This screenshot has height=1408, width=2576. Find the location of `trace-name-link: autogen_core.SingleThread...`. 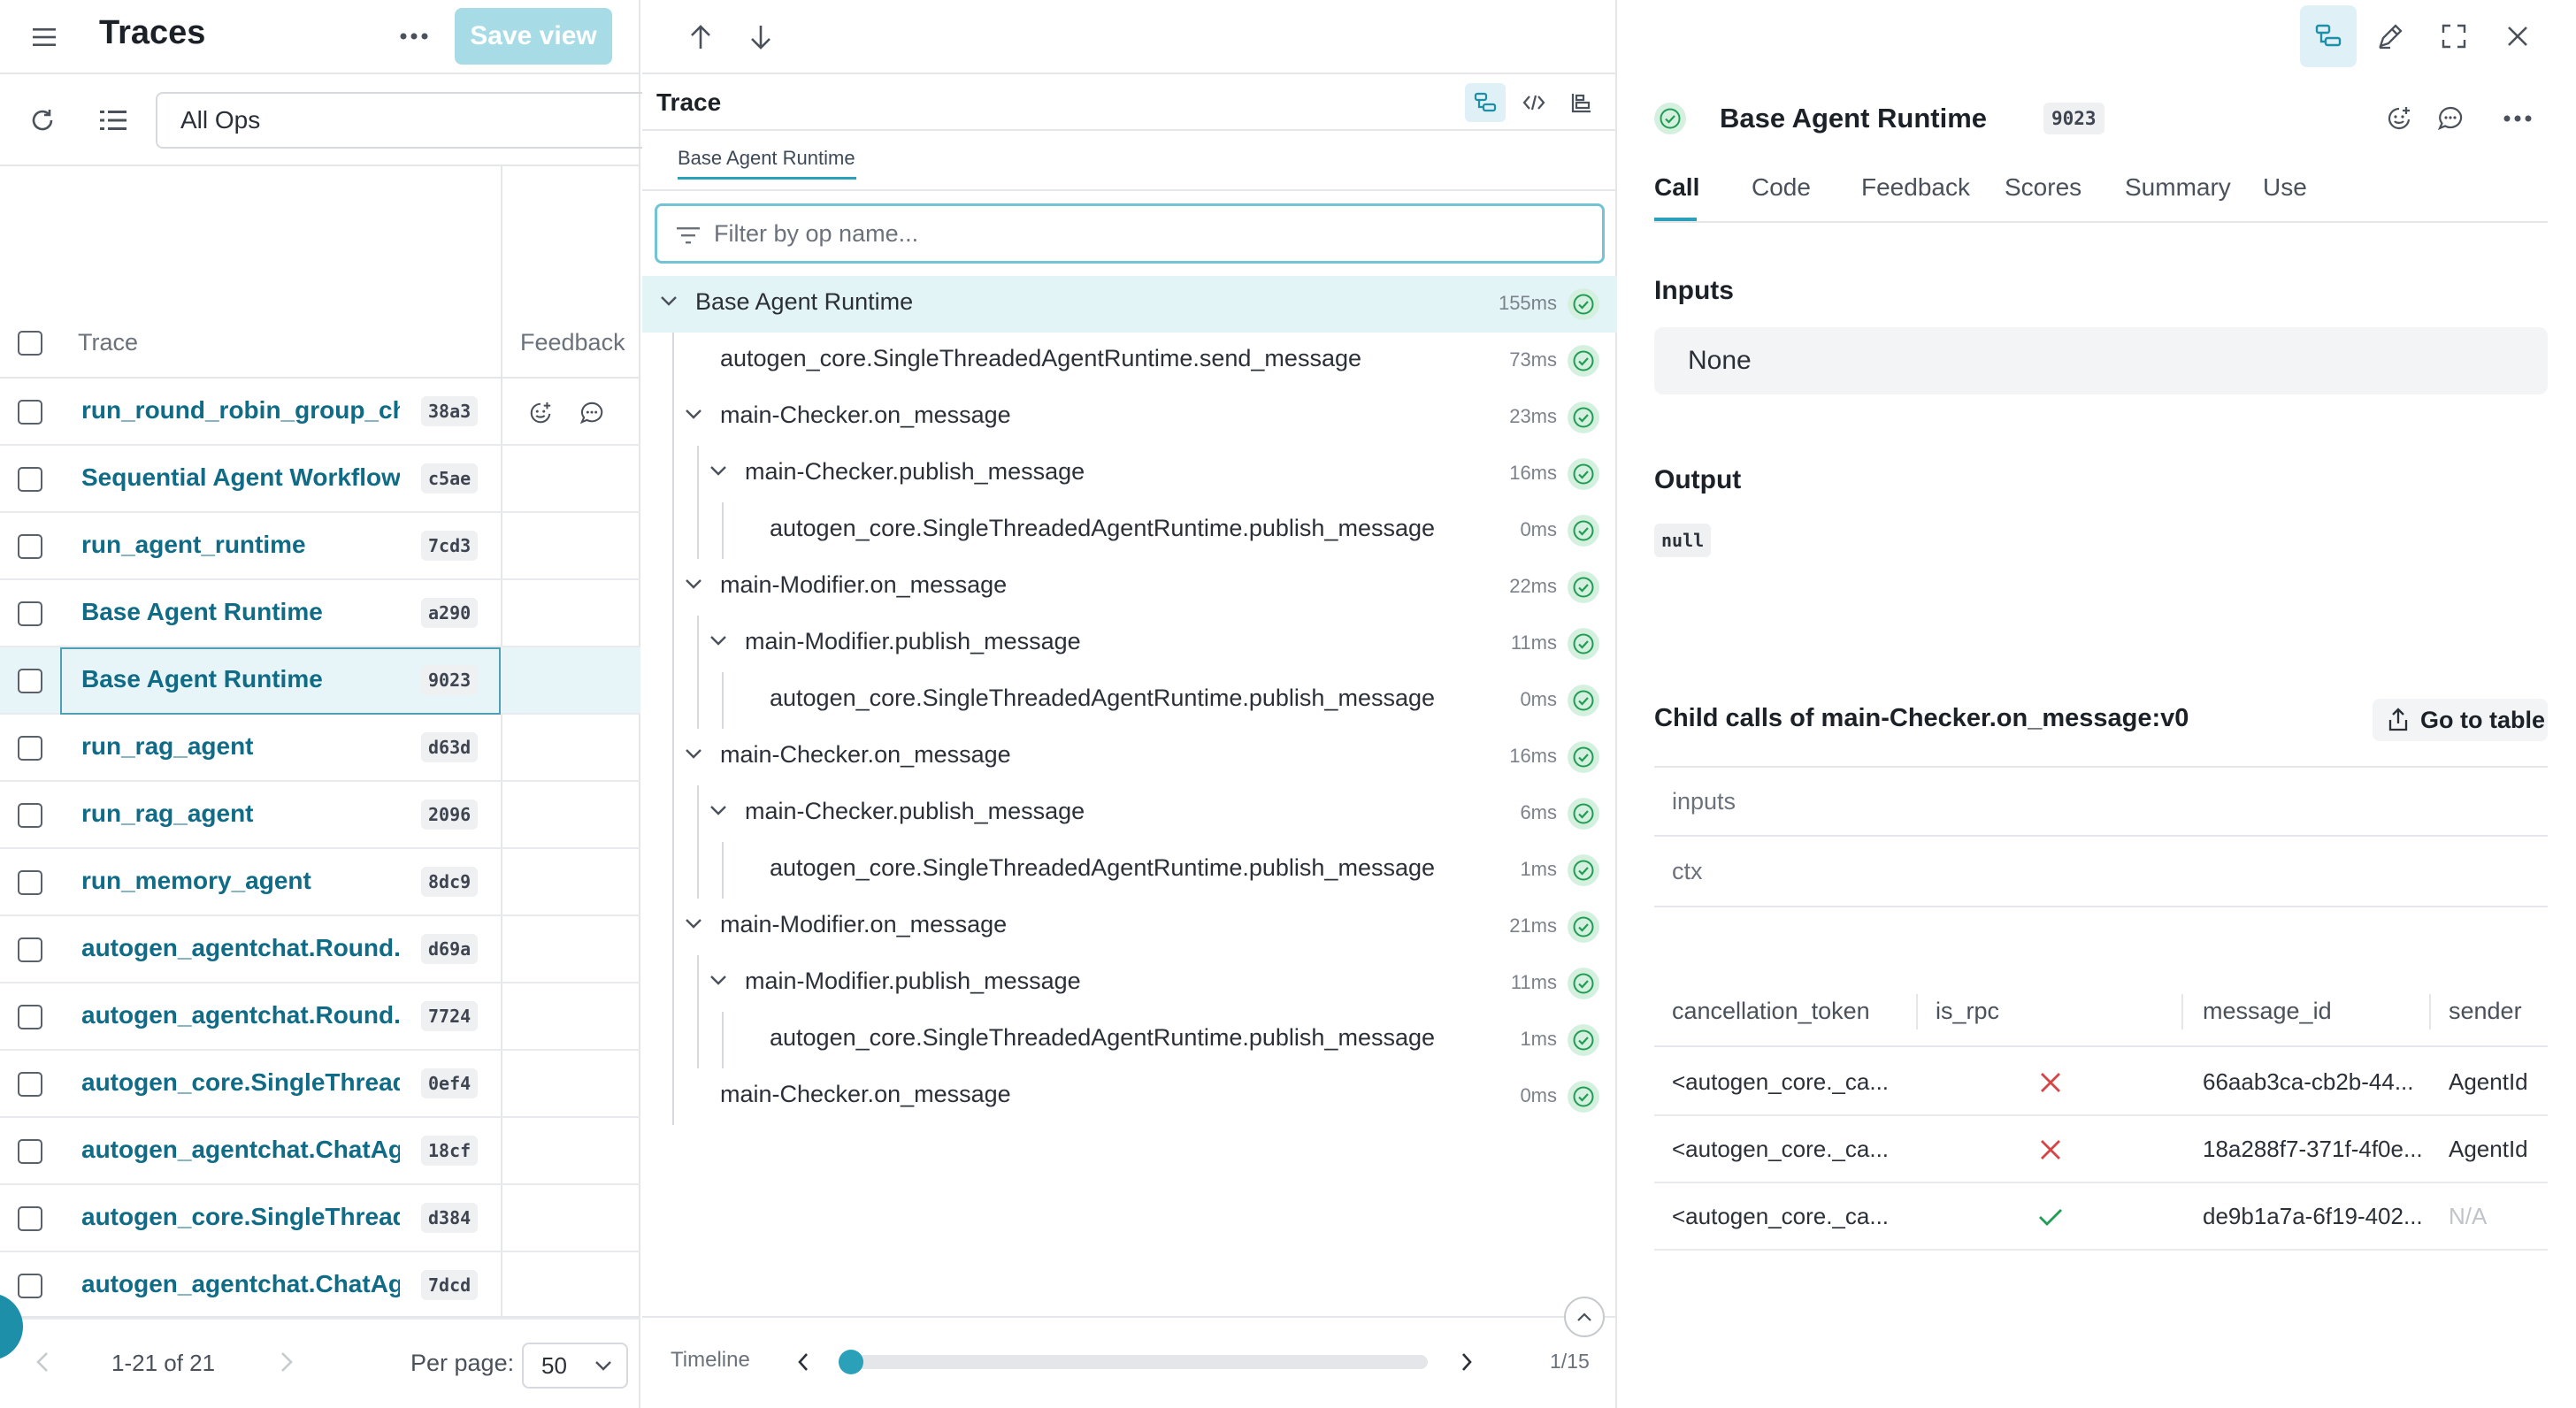

trace-name-link: autogen_core.SingleThread... is located at coordinates (240, 1217).